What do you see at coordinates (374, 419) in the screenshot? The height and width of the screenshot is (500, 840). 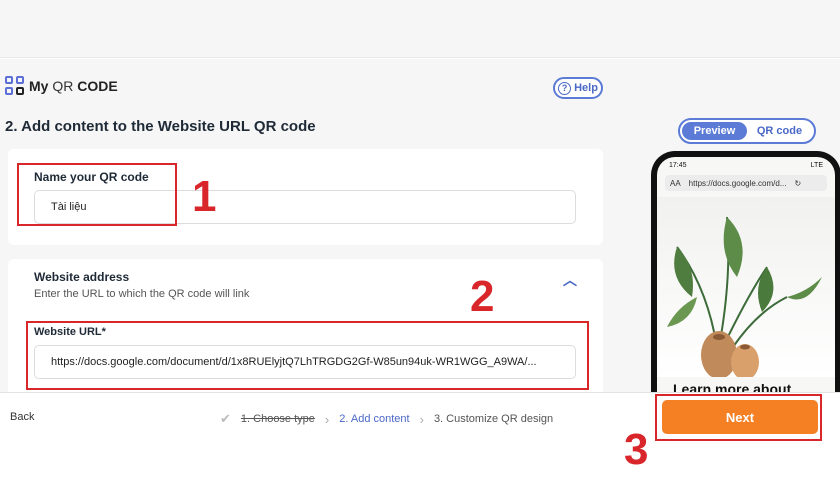 I see `step-add-content: 2. Add content` at bounding box center [374, 419].